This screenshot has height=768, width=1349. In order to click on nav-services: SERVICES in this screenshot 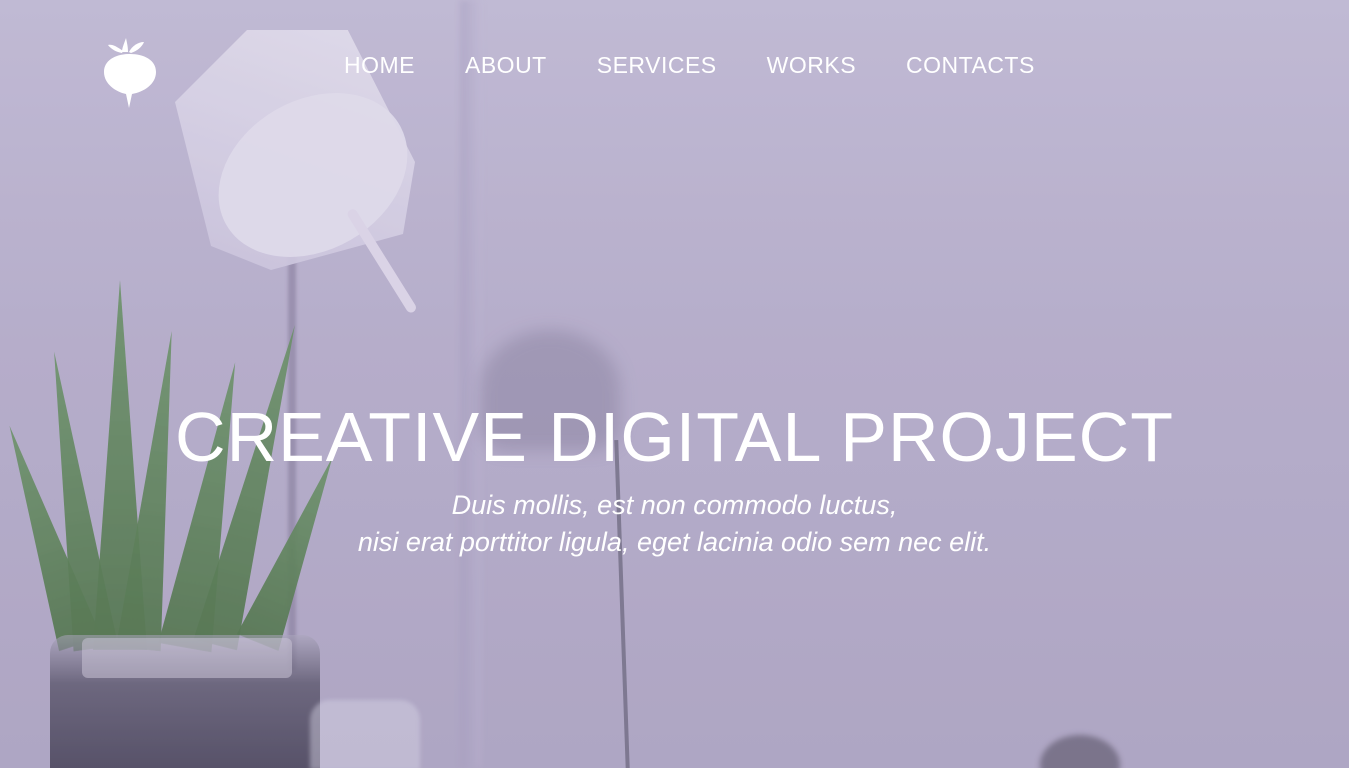, I will do `click(657, 65)`.